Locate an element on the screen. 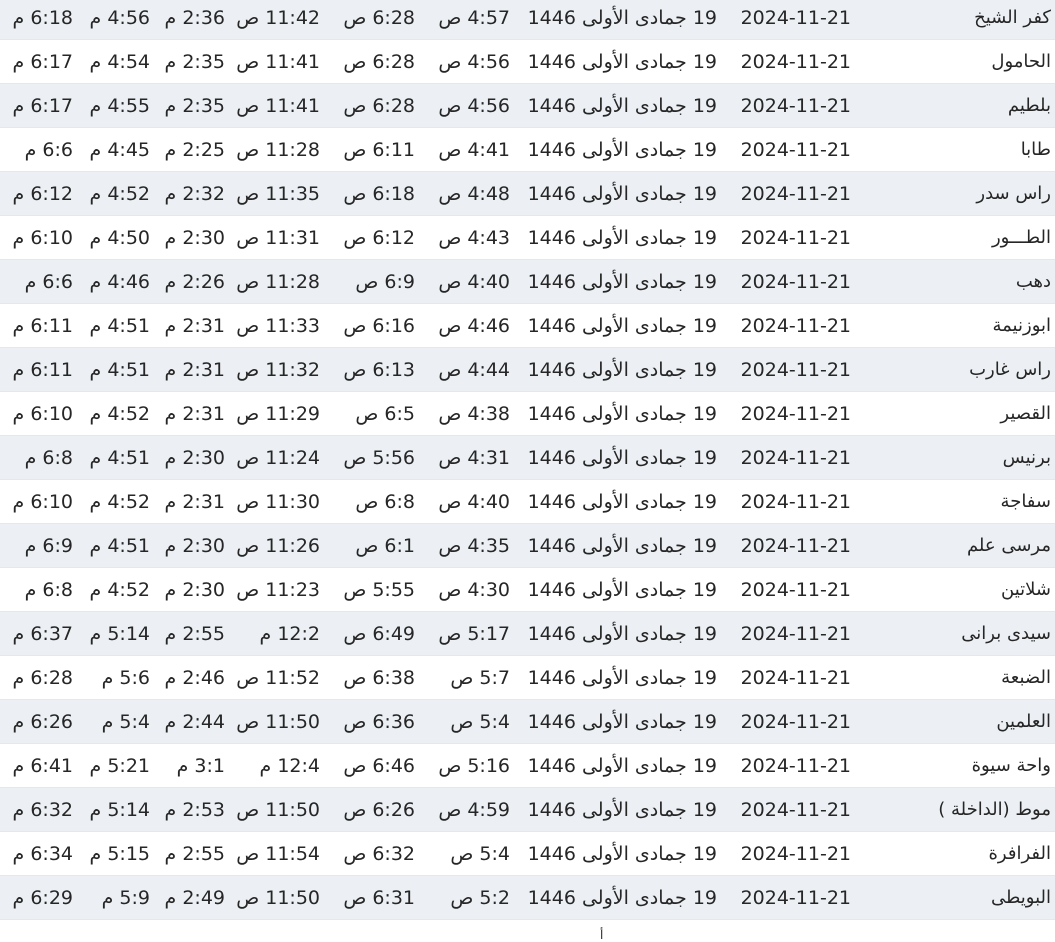  dhuhr-time-cell: 11:42 ص is located at coordinates (278, 18).